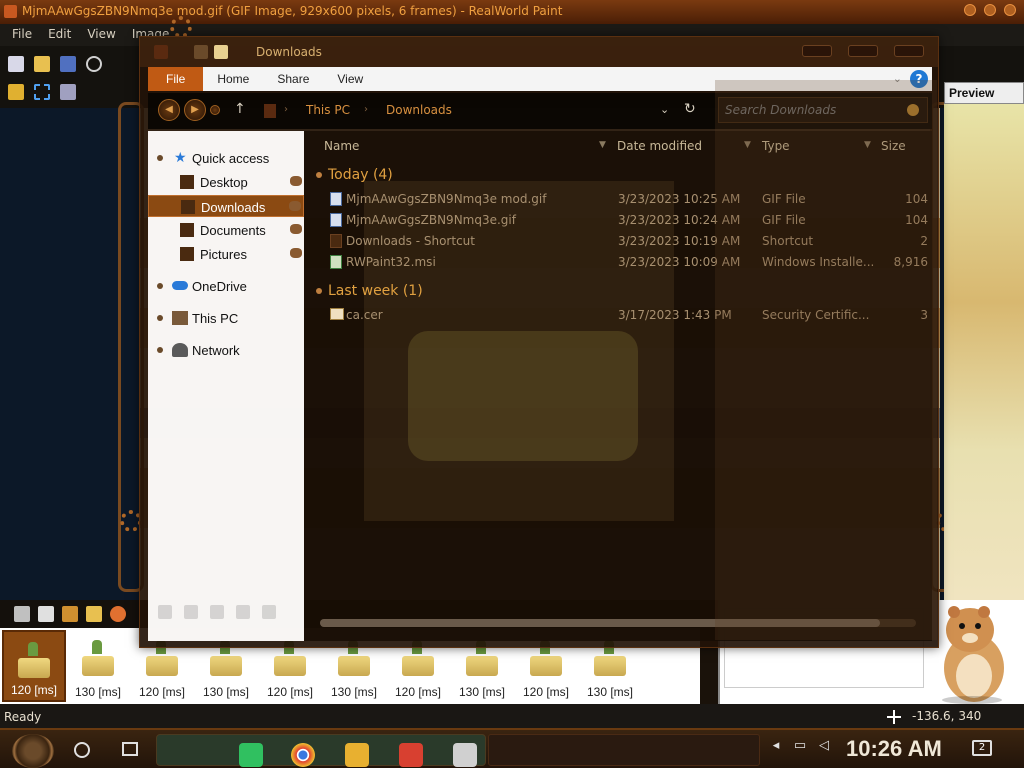  I want to click on task-view-icon, so click(130, 749).